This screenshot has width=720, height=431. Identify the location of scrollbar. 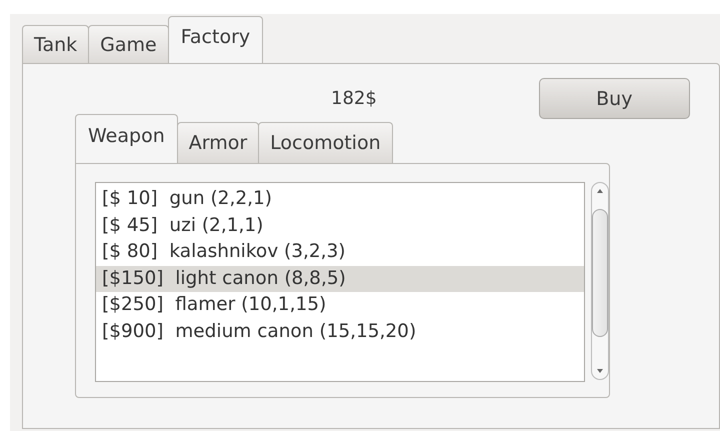
(600, 281).